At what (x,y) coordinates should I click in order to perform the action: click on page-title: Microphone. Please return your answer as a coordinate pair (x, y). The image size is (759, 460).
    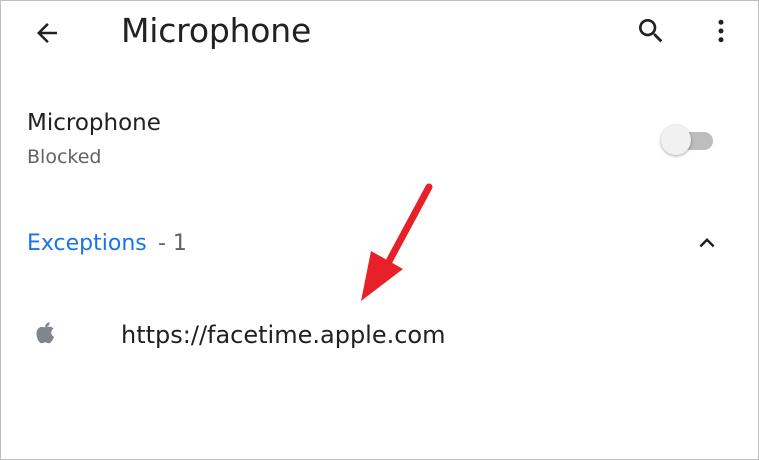
    Looking at the image, I should click on (216, 30).